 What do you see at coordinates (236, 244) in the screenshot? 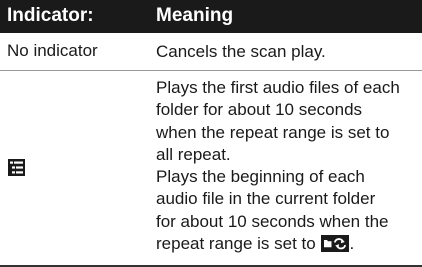
I see `meaning-line-text: repeat range is set to` at bounding box center [236, 244].